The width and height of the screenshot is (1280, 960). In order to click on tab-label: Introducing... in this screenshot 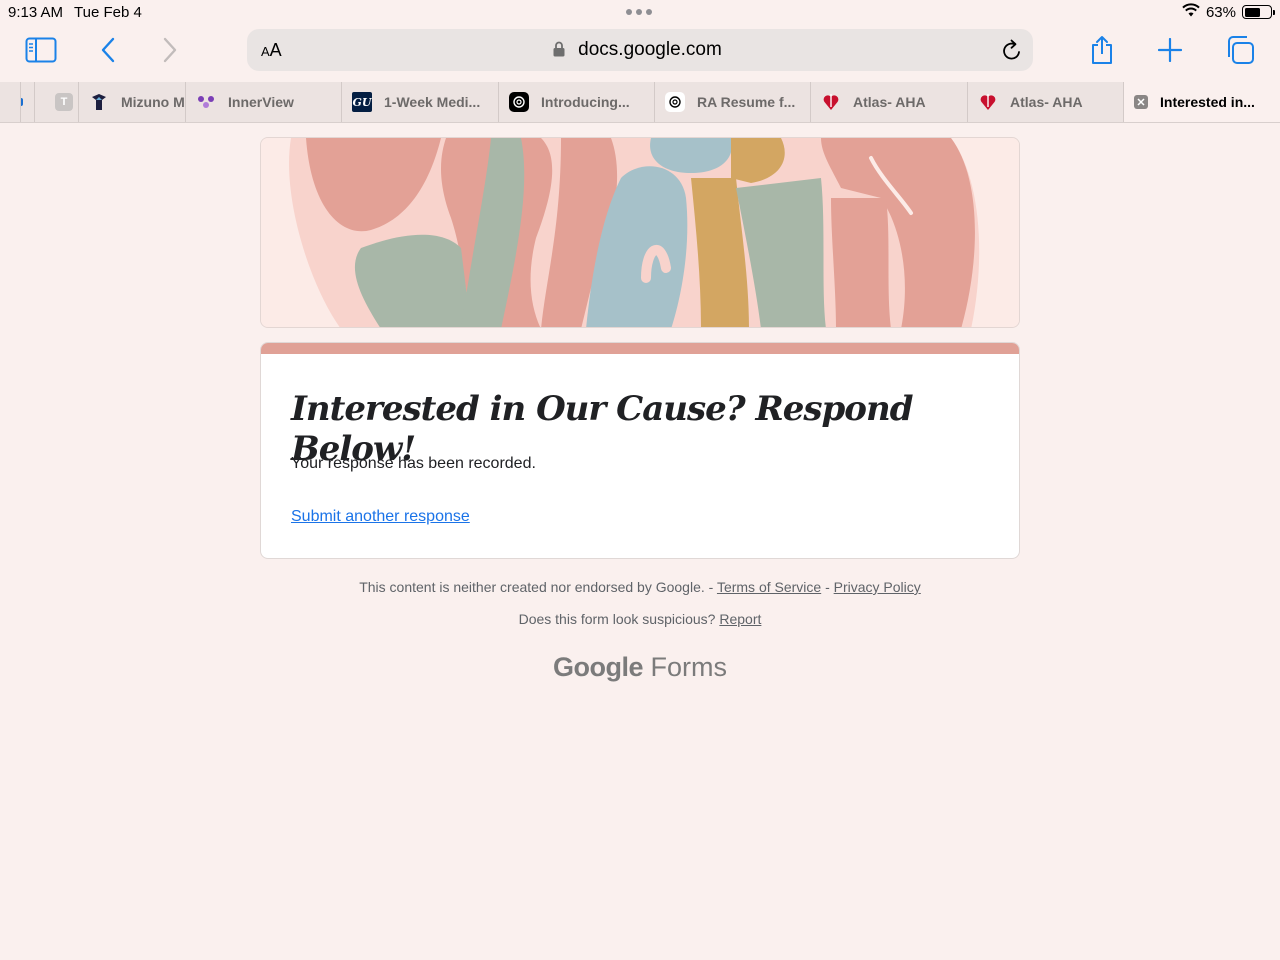, I will do `click(585, 102)`.